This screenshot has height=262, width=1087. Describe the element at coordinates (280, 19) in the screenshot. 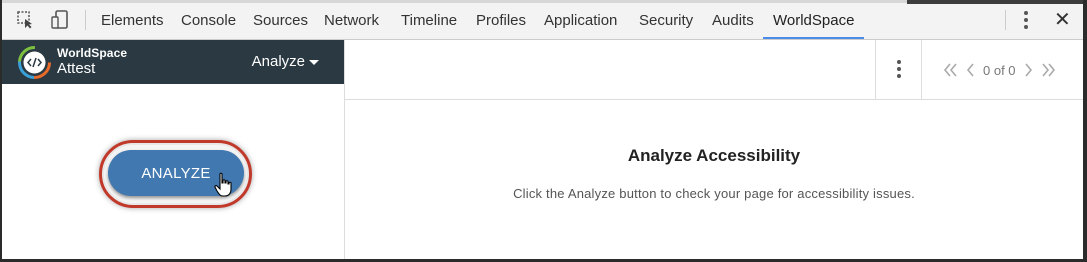

I see `tab-sources: Sources` at that location.